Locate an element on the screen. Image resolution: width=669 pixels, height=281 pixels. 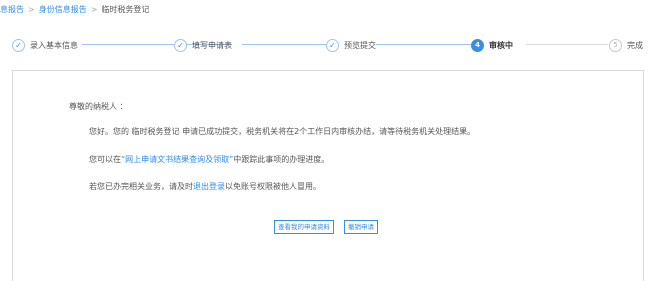
step-label: 填写申请表 is located at coordinates (212, 45).